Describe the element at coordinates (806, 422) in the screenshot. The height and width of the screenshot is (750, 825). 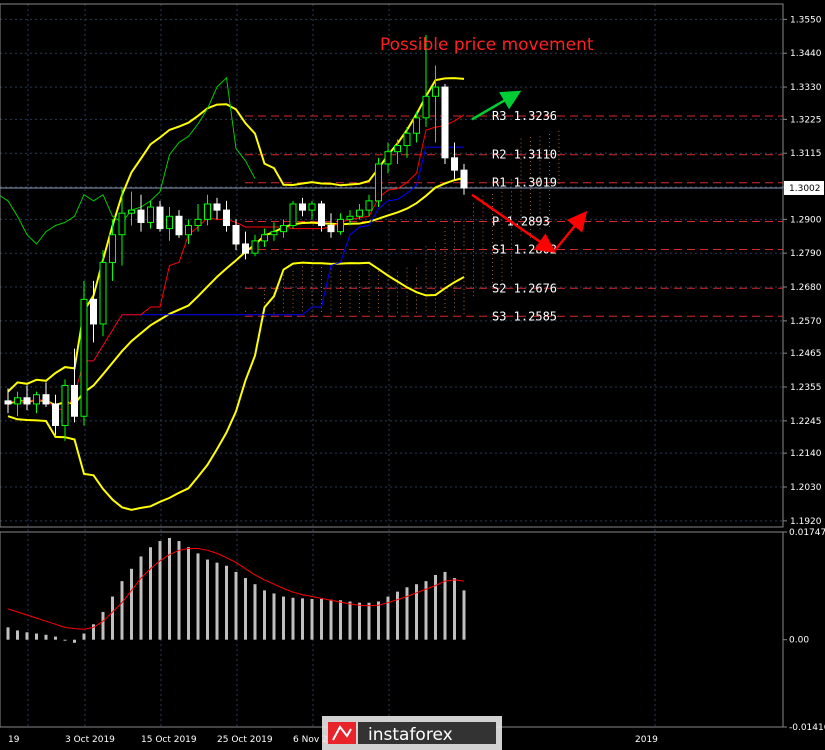
I see `price-tick-label: 1.2245` at that location.